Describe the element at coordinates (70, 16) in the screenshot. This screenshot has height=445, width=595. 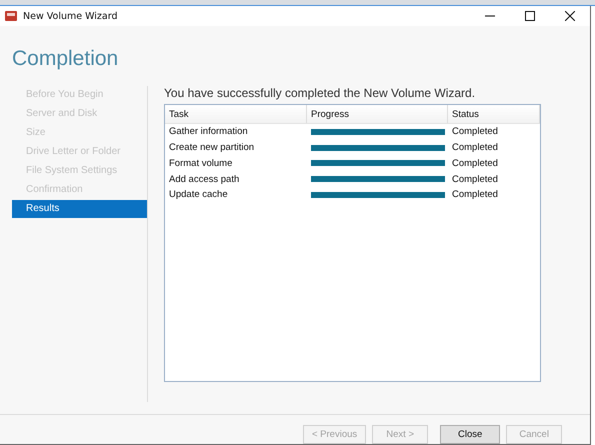
I see `window-title: New Volume Wizard` at that location.